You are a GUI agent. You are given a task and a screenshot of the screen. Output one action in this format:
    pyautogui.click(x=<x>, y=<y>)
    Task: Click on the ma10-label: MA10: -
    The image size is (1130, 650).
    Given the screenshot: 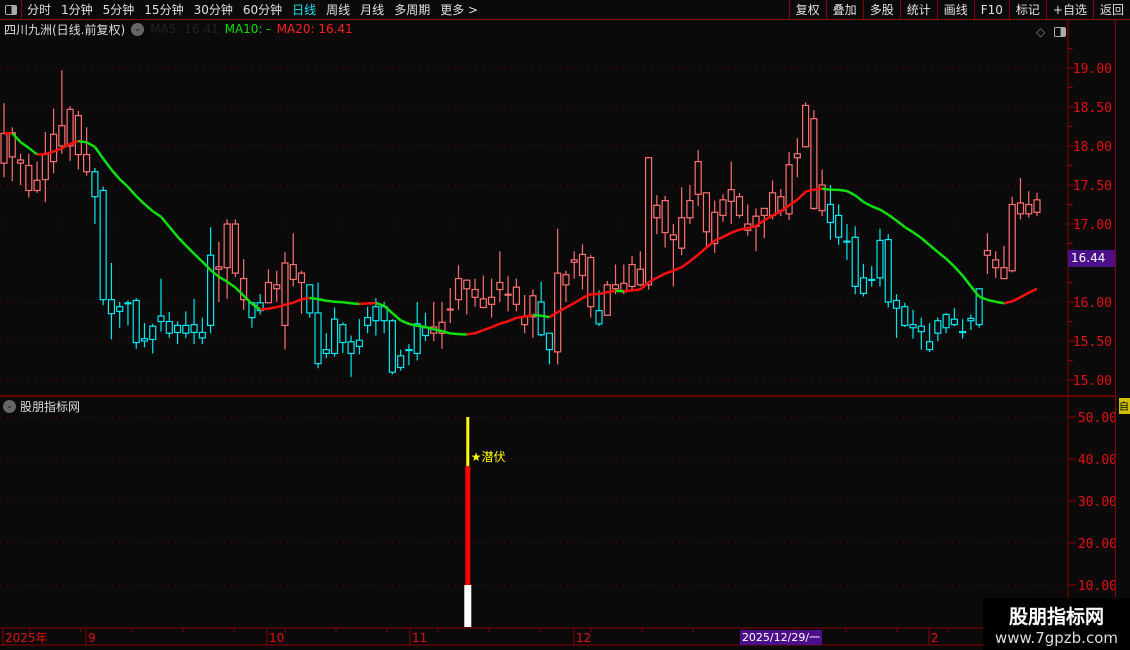 What is the action you would take?
    pyautogui.click(x=247, y=29)
    